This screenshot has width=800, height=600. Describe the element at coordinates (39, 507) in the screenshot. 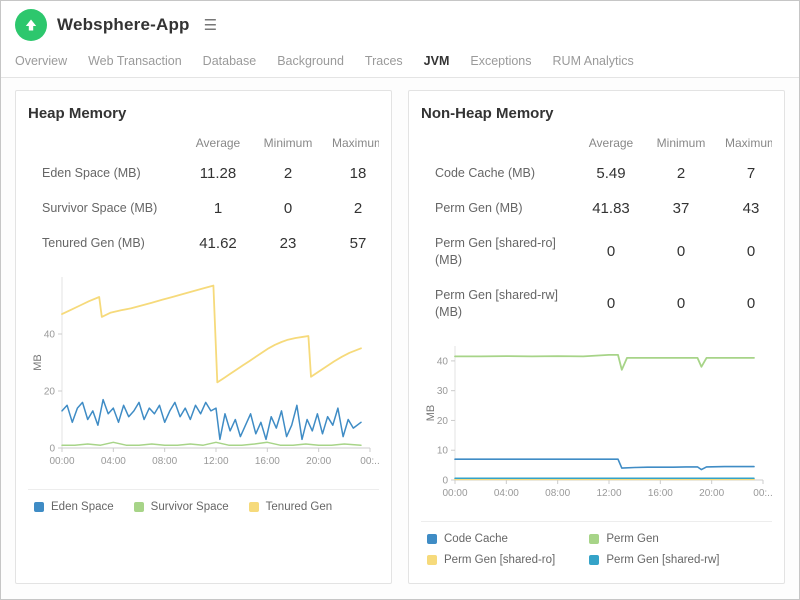

I see `eden-space-swatch` at that location.